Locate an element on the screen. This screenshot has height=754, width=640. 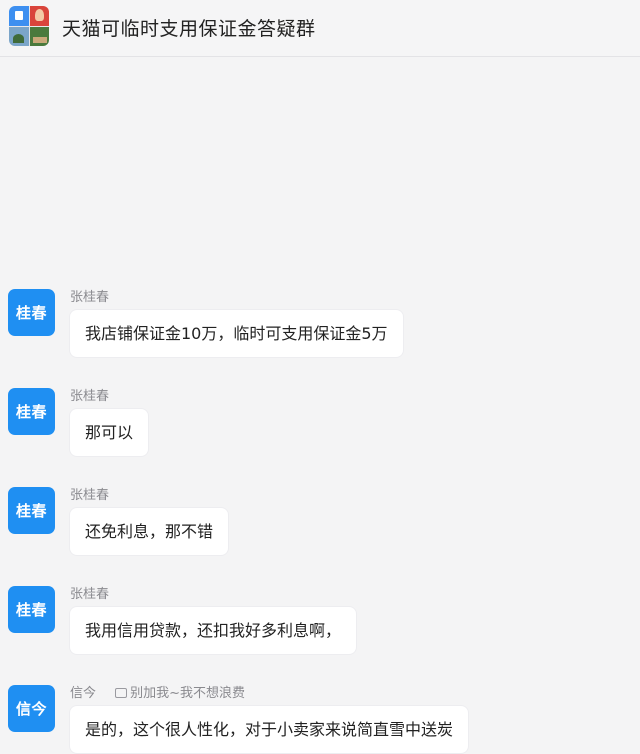
sender-note-text: 别加我~我不想浪费 is located at coordinates (188, 693).